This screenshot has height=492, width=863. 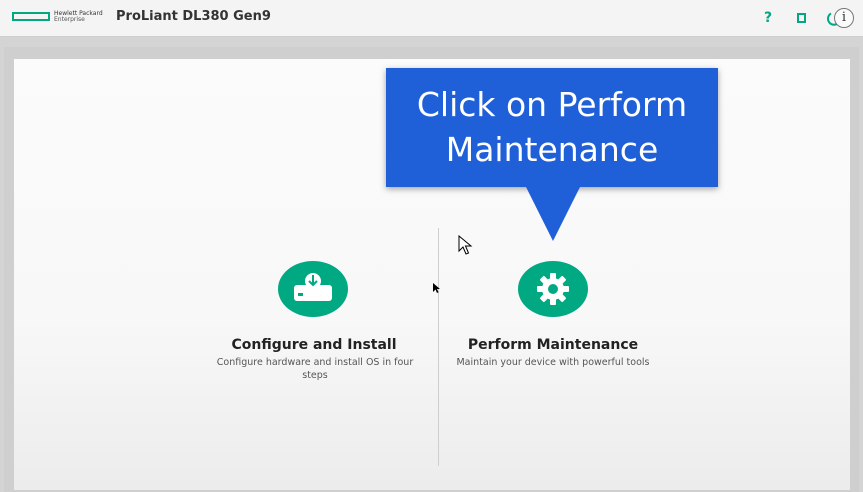 I want to click on help-icon: ?, so click(x=768, y=18).